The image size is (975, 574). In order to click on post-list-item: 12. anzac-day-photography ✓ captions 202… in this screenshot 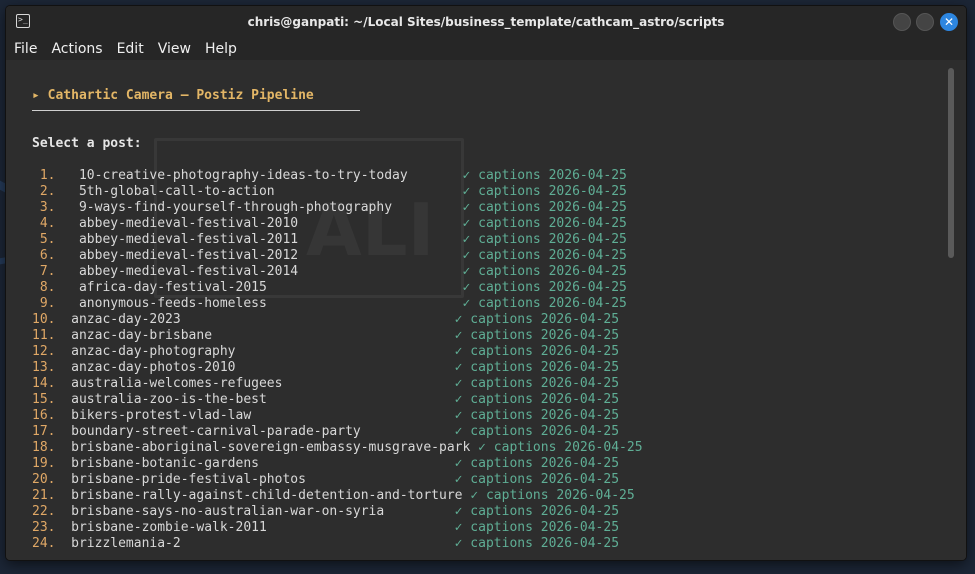, I will do `click(325, 352)`.